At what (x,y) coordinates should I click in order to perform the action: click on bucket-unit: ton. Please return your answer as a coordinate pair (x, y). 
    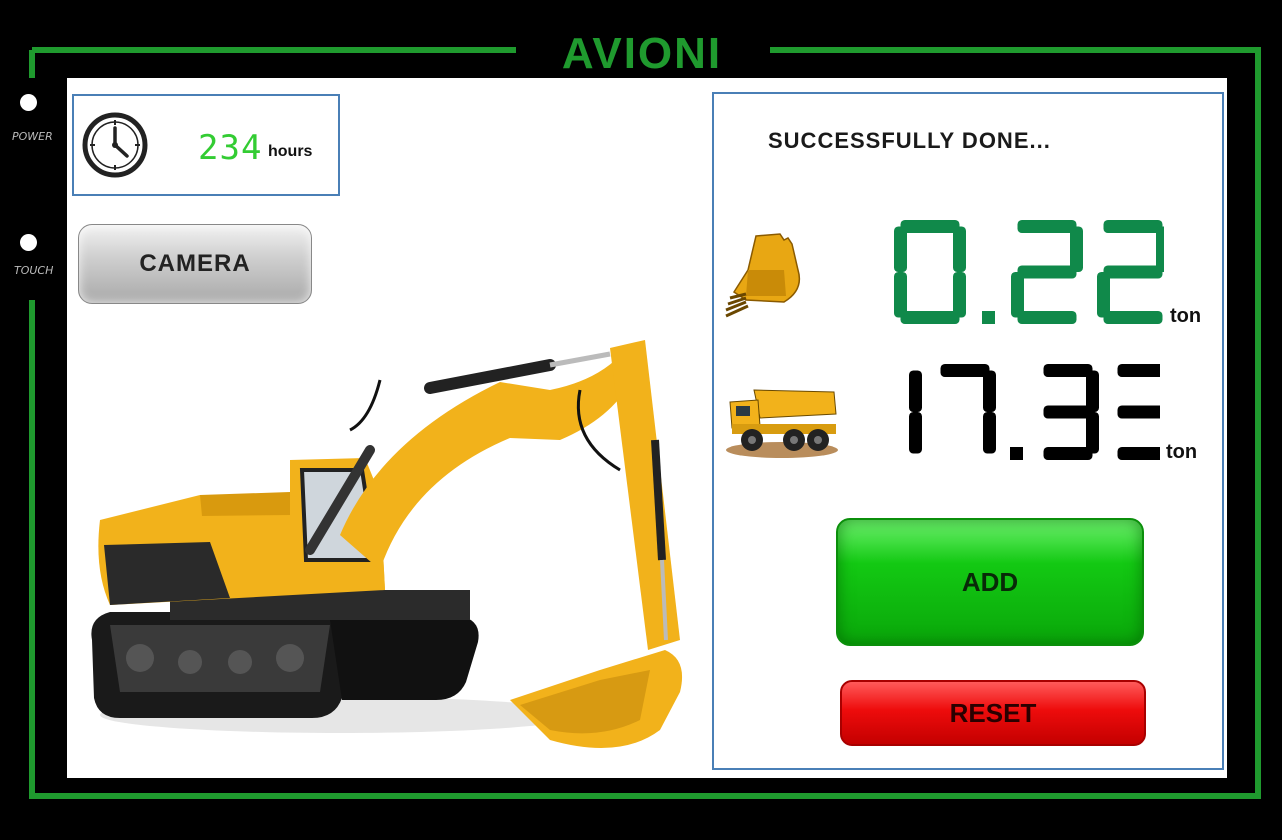
    Looking at the image, I should click on (1186, 316).